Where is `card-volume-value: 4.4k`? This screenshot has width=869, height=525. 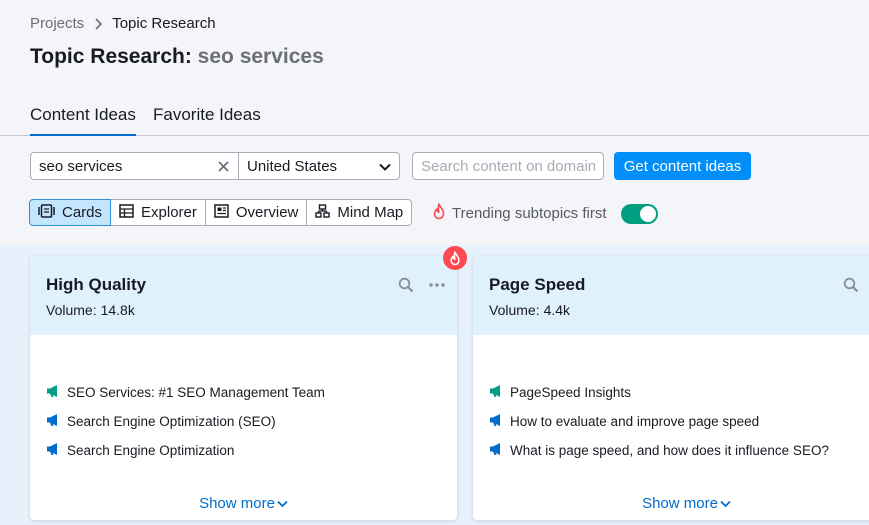
card-volume-value: 4.4k is located at coordinates (557, 310).